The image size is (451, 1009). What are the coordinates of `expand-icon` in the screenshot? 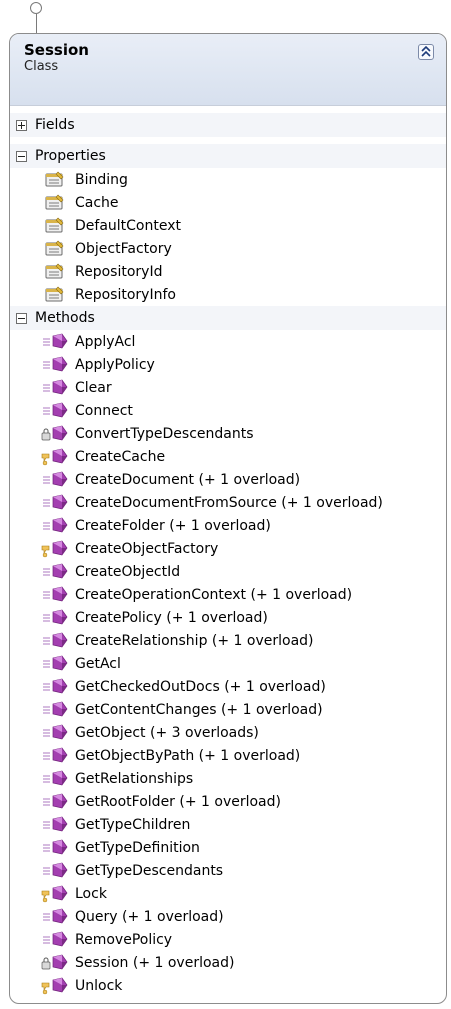 It's located at (21, 125).